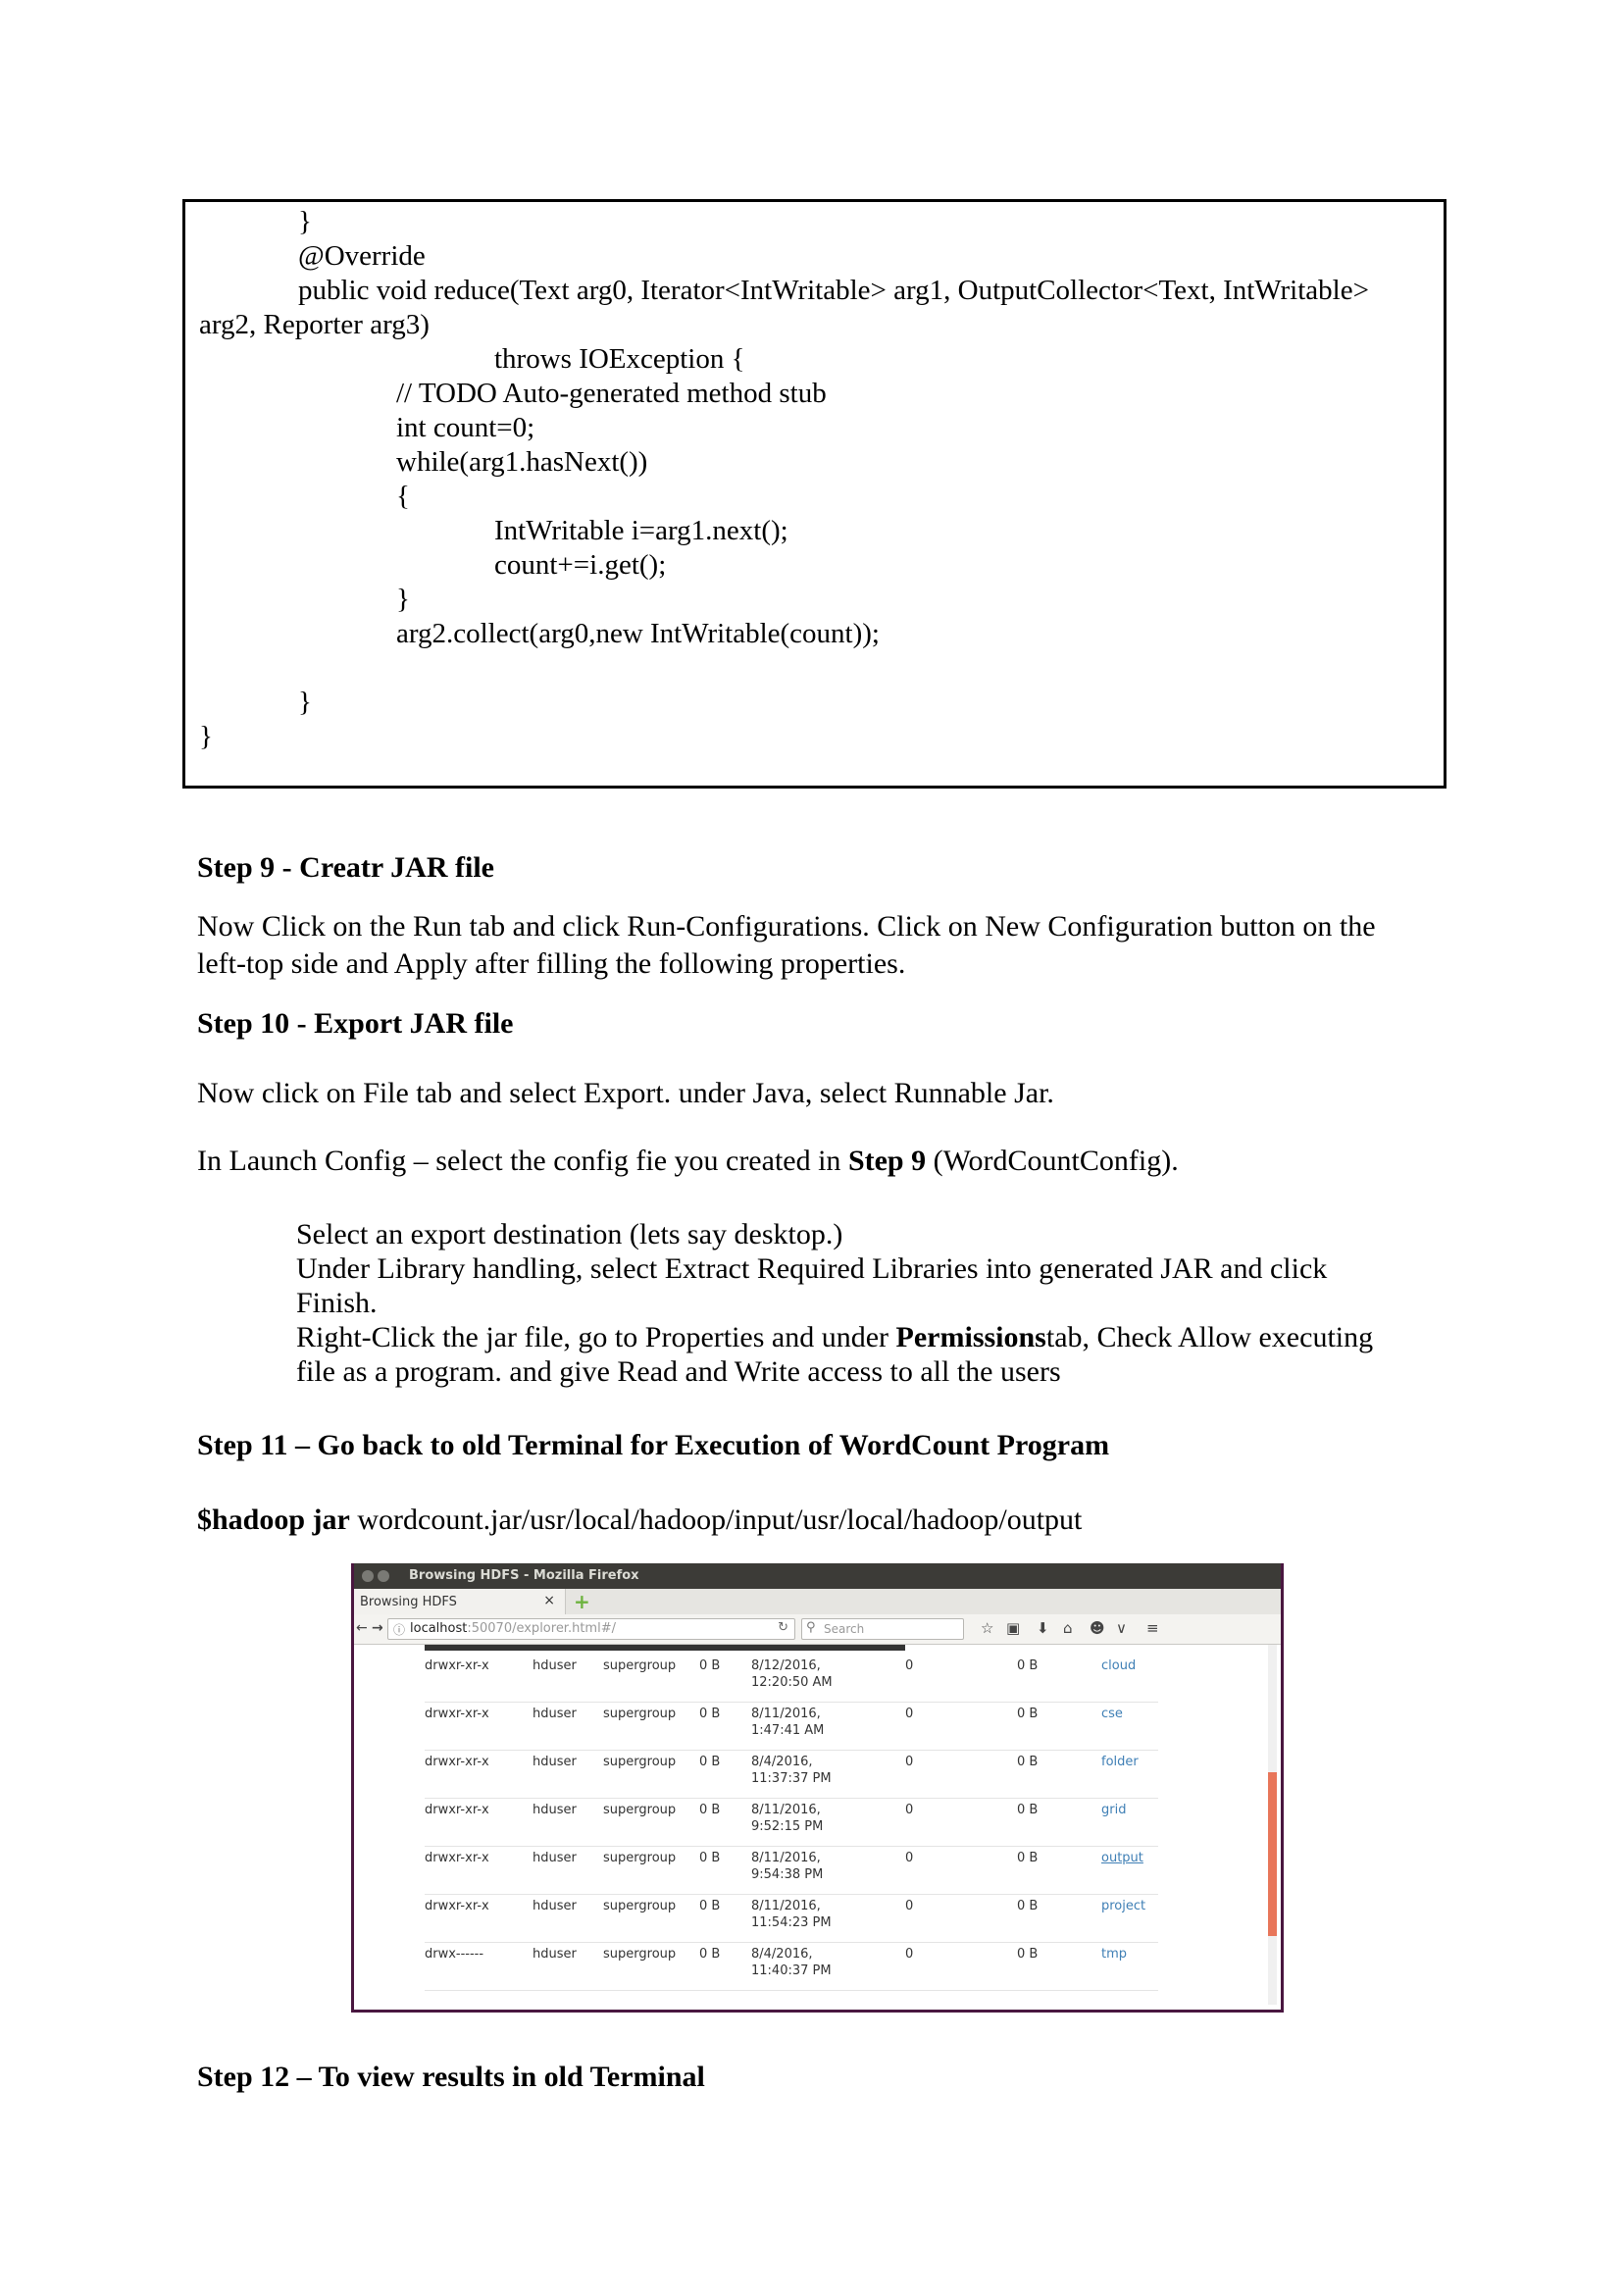  What do you see at coordinates (439, 1628) in the screenshot?
I see `url-host: localhost` at bounding box center [439, 1628].